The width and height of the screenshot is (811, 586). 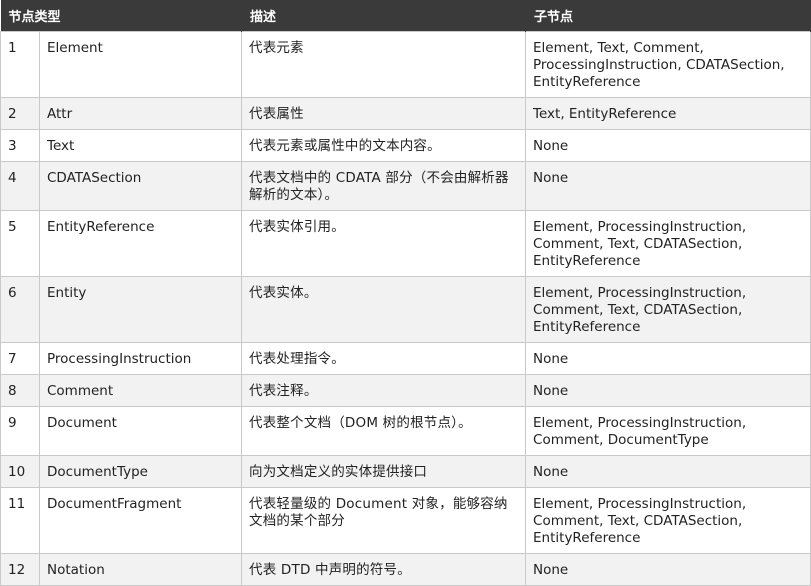 What do you see at coordinates (668, 16) in the screenshot?
I see `header-children: 子节点` at bounding box center [668, 16].